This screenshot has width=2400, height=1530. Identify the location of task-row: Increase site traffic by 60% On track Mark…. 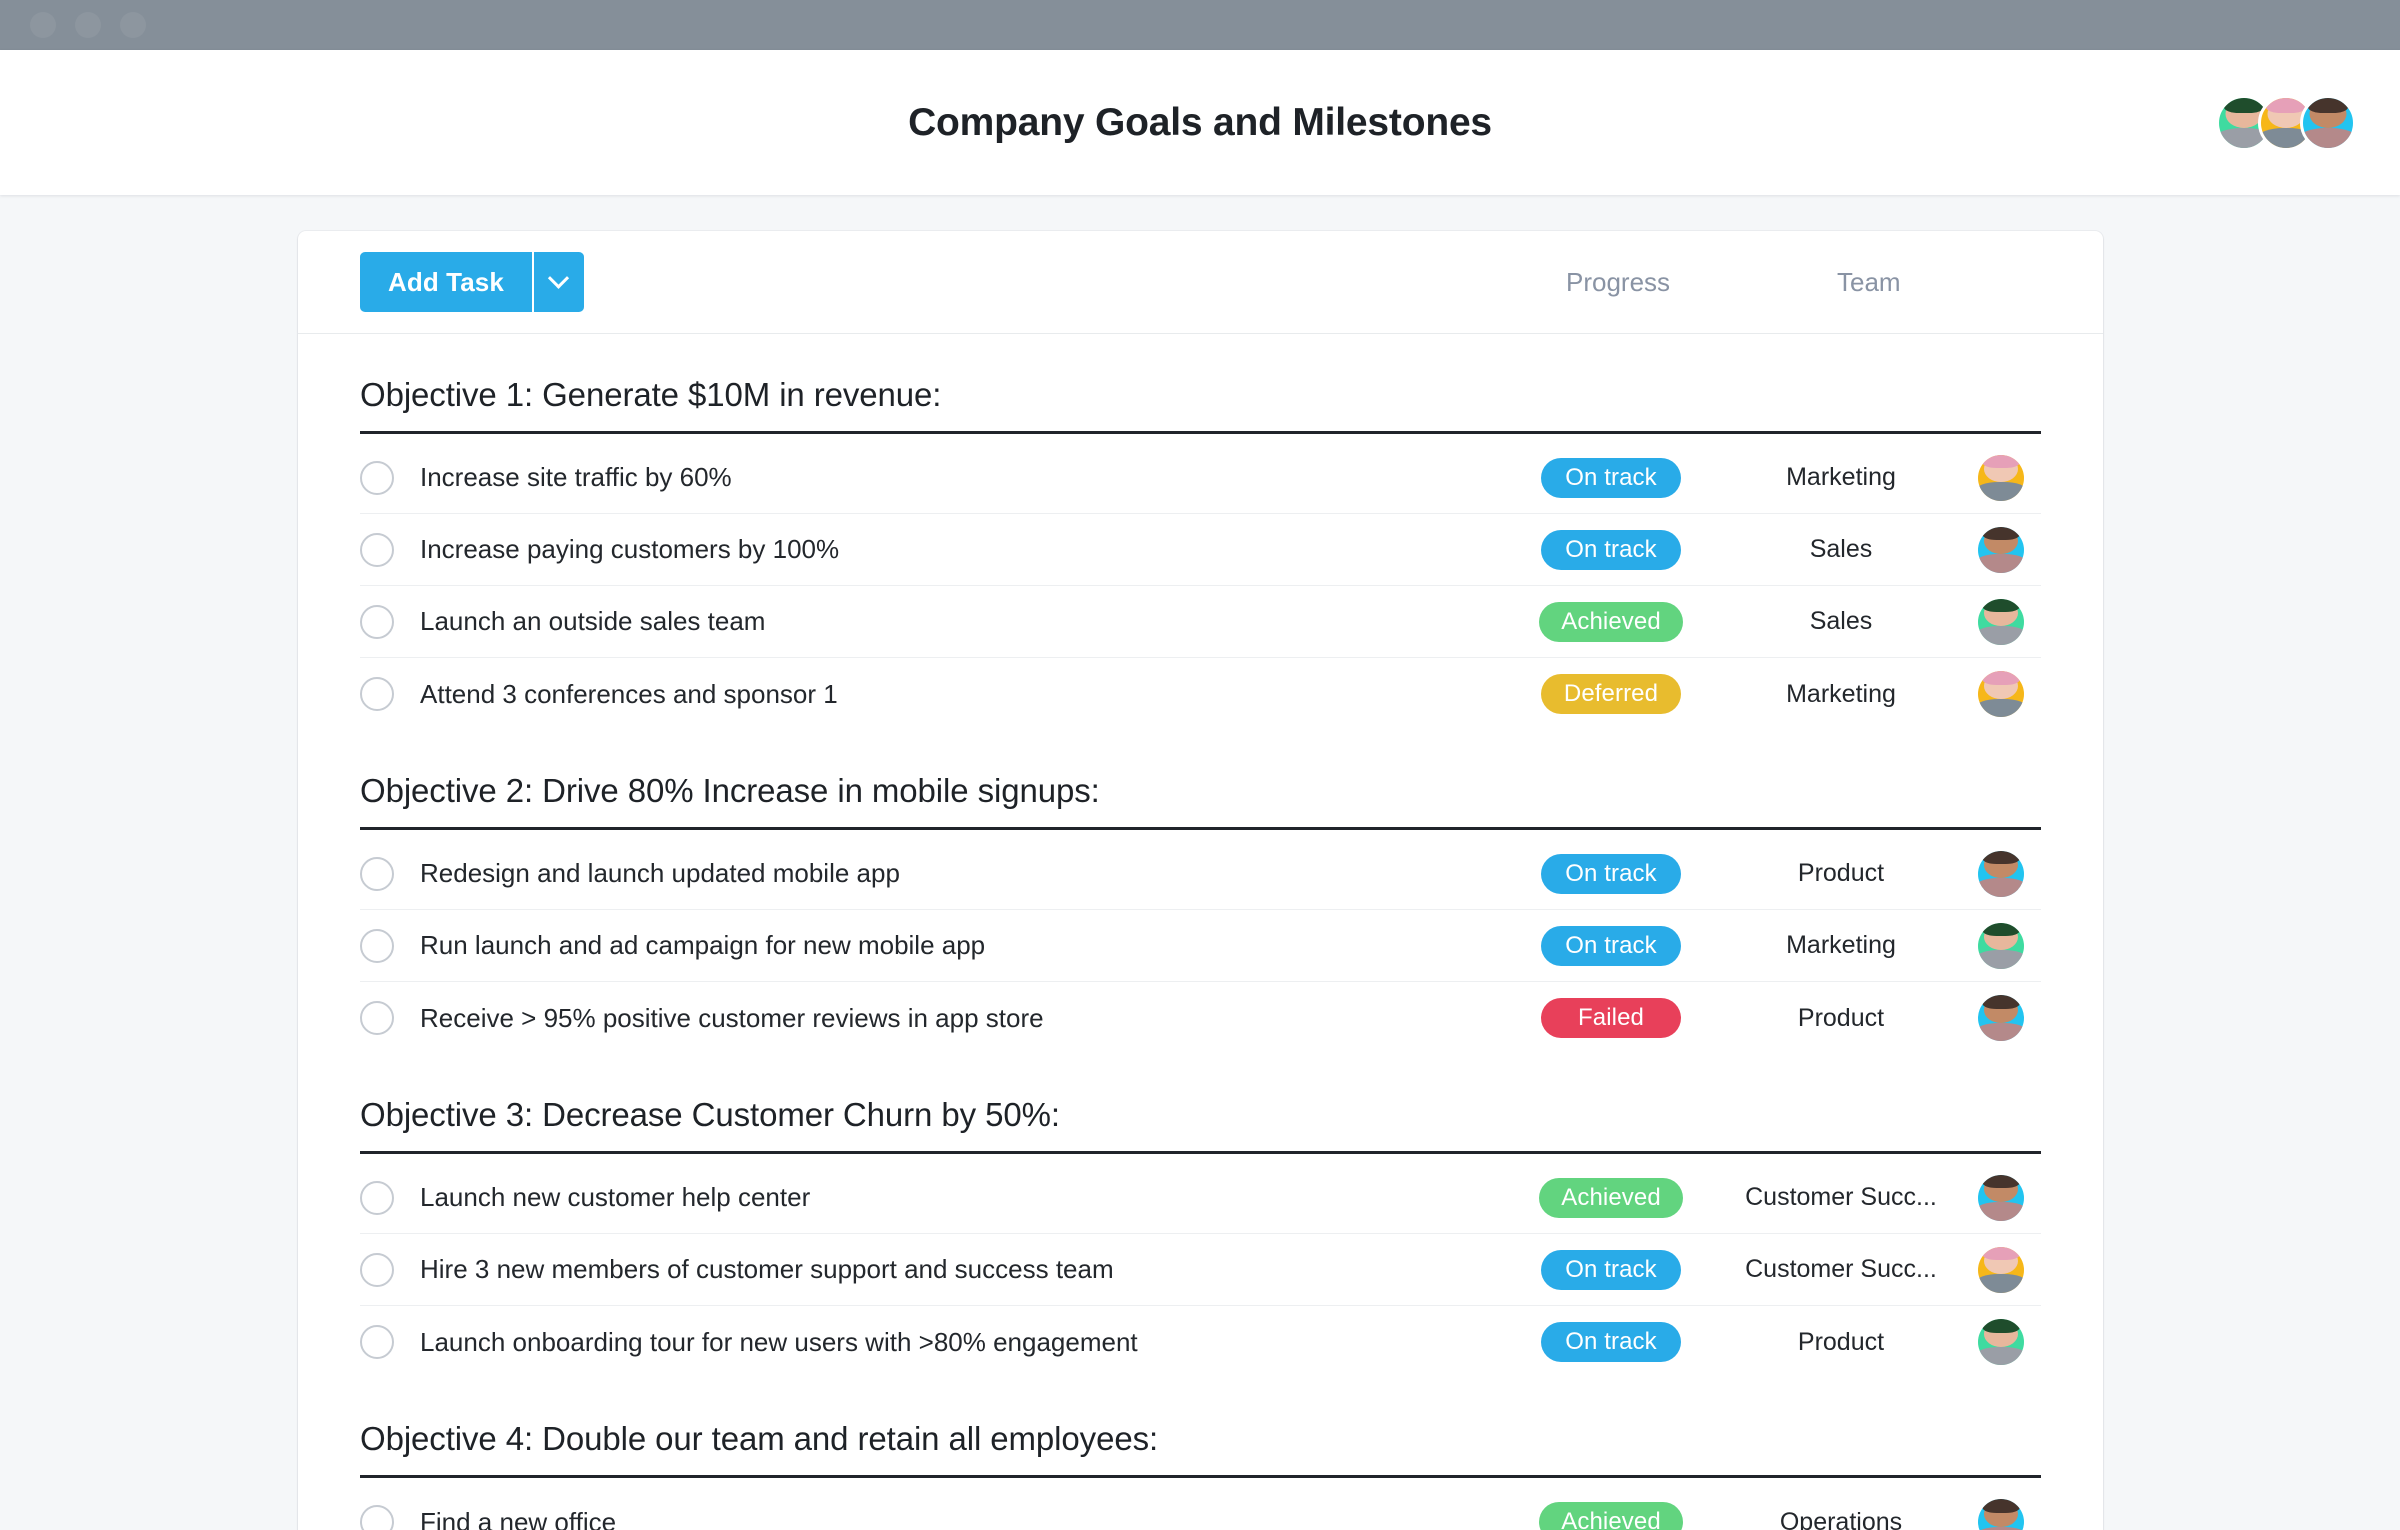
(1200, 478).